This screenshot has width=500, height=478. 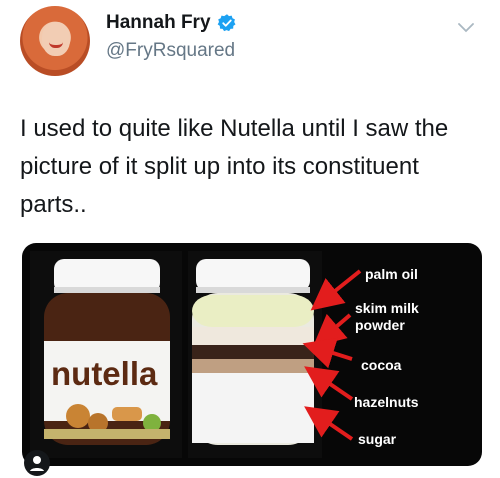 I want to click on person-icon, so click(x=37, y=463).